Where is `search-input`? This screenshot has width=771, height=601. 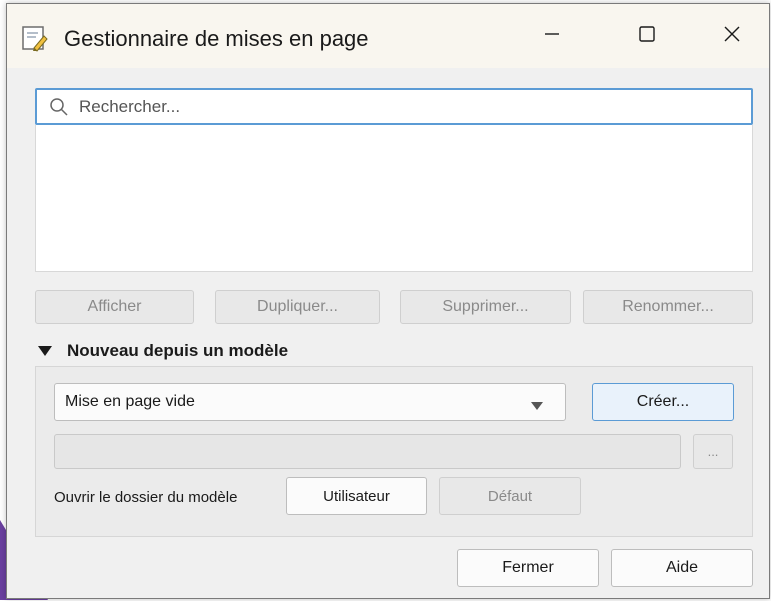 search-input is located at coordinates (409, 107).